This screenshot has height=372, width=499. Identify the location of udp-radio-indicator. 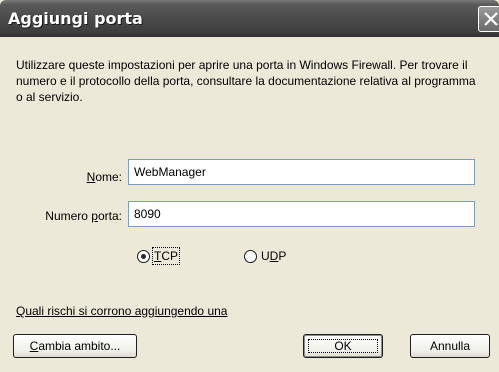
(250, 256).